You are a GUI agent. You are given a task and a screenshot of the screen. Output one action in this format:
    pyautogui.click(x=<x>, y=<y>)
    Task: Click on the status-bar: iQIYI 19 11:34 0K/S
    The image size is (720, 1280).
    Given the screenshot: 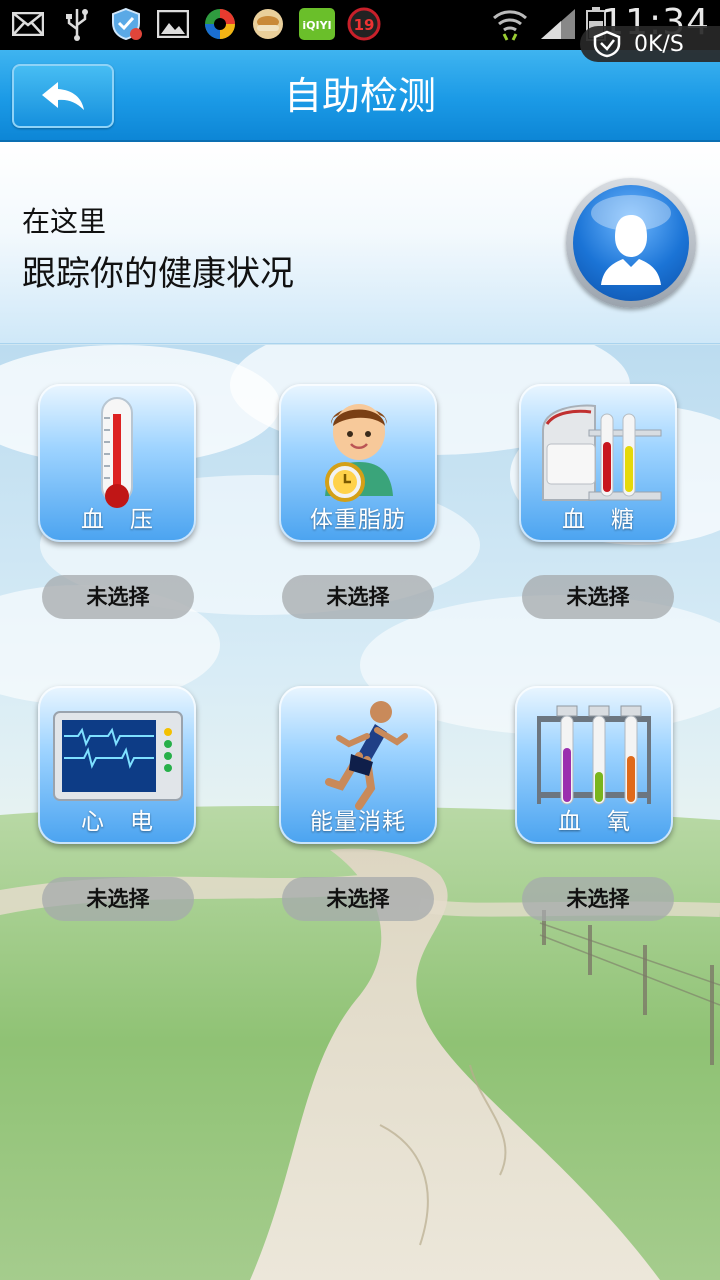 What is the action you would take?
    pyautogui.click(x=360, y=31)
    